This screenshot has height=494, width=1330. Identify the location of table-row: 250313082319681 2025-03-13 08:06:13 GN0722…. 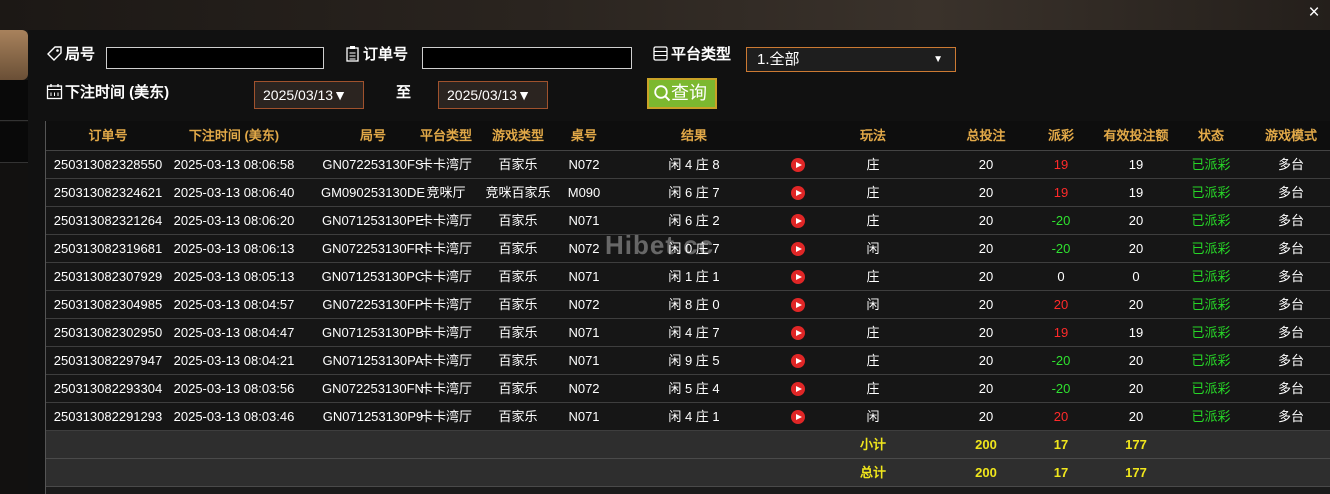
(688, 249).